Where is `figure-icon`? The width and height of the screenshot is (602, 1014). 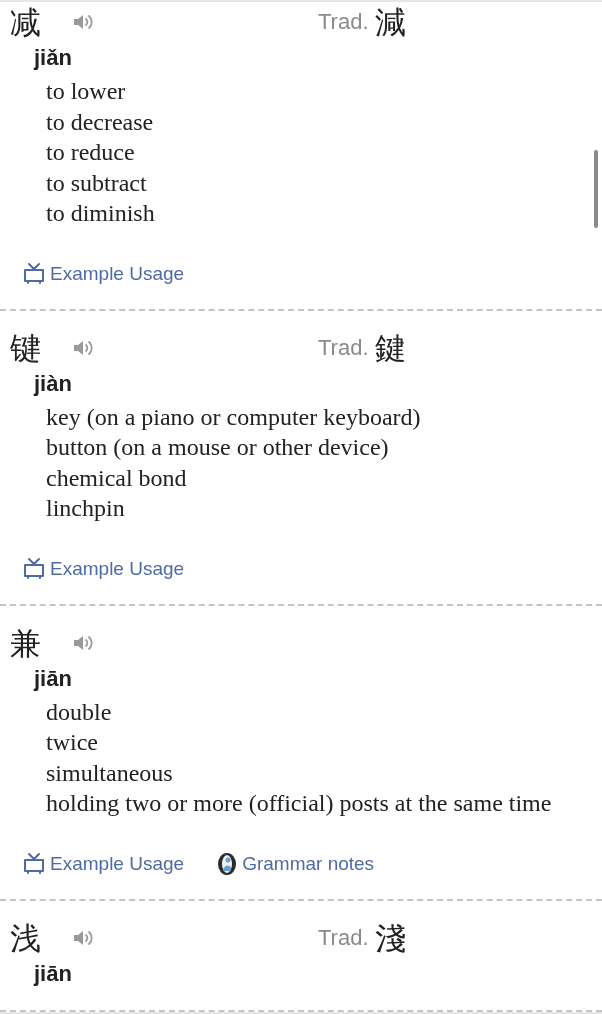
figure-icon is located at coordinates (227, 863).